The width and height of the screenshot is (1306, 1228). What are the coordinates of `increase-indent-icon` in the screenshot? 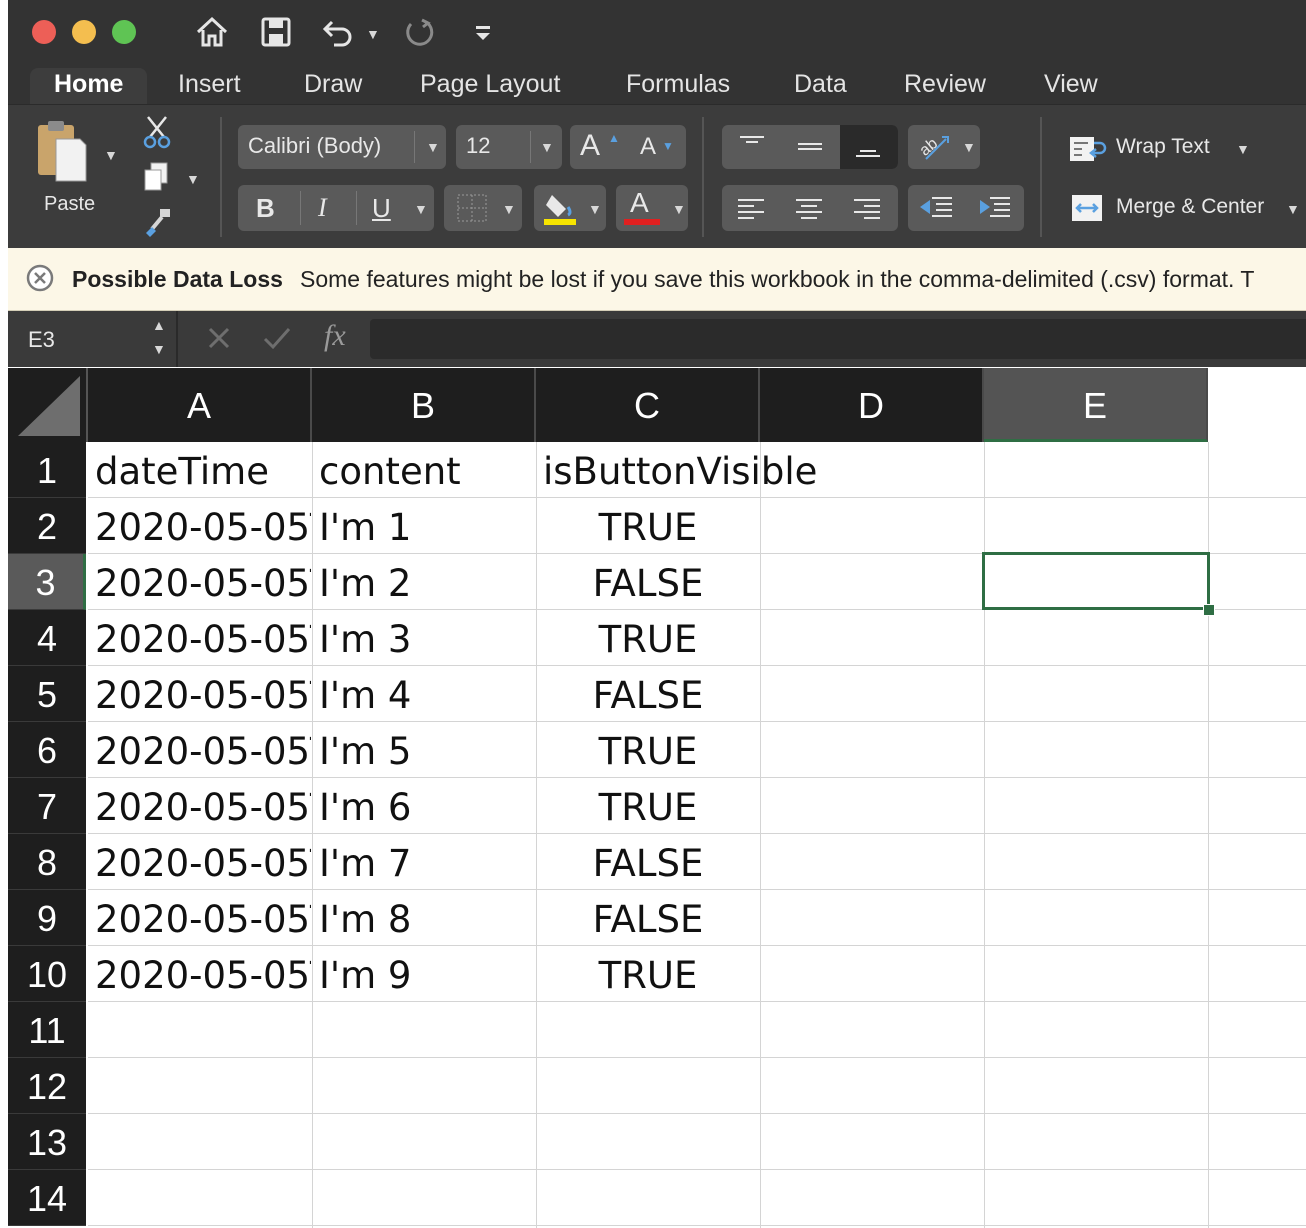 It's located at (994, 208).